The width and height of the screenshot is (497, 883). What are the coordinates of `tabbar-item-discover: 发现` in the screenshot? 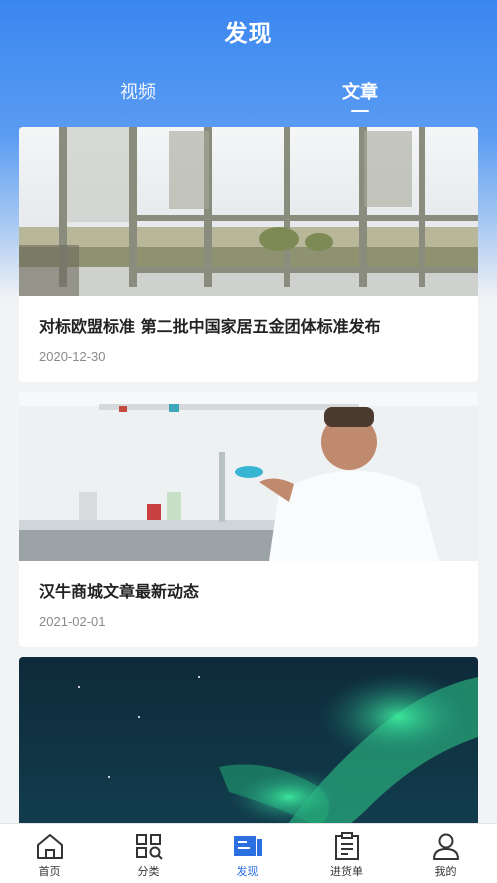 It's located at (247, 853).